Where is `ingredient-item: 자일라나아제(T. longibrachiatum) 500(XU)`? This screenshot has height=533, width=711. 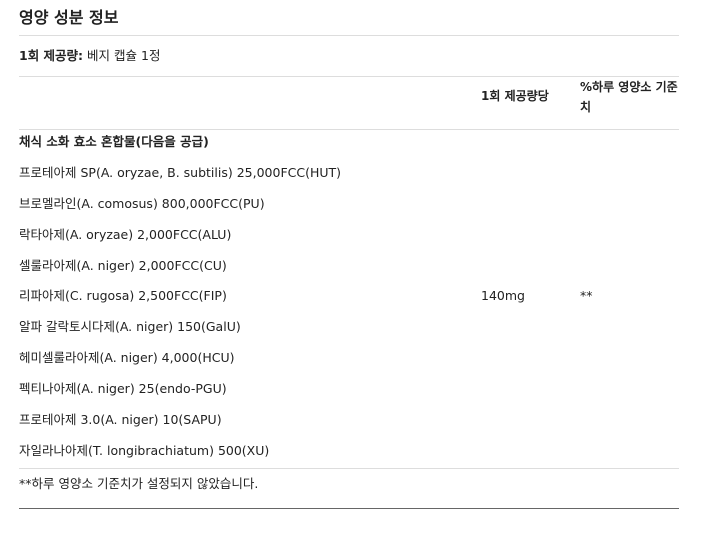 ingredient-item: 자일라나아제(T. longibrachiatum) 500(XU) is located at coordinates (144, 450).